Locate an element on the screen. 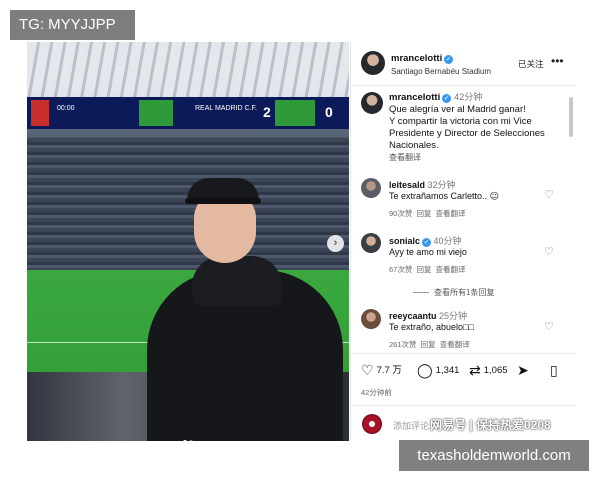 The height and width of the screenshot is (480, 600). comment-user-text: leitesald is located at coordinates (407, 185).